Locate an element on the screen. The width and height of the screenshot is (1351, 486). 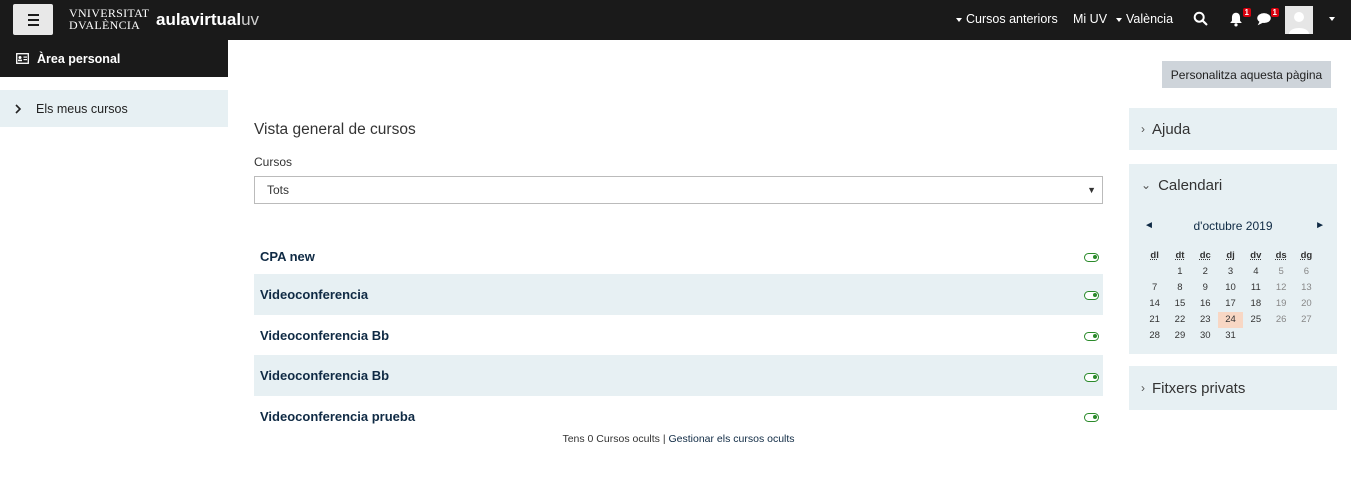
course-name-link: Videoconferencia is located at coordinates (314, 294).